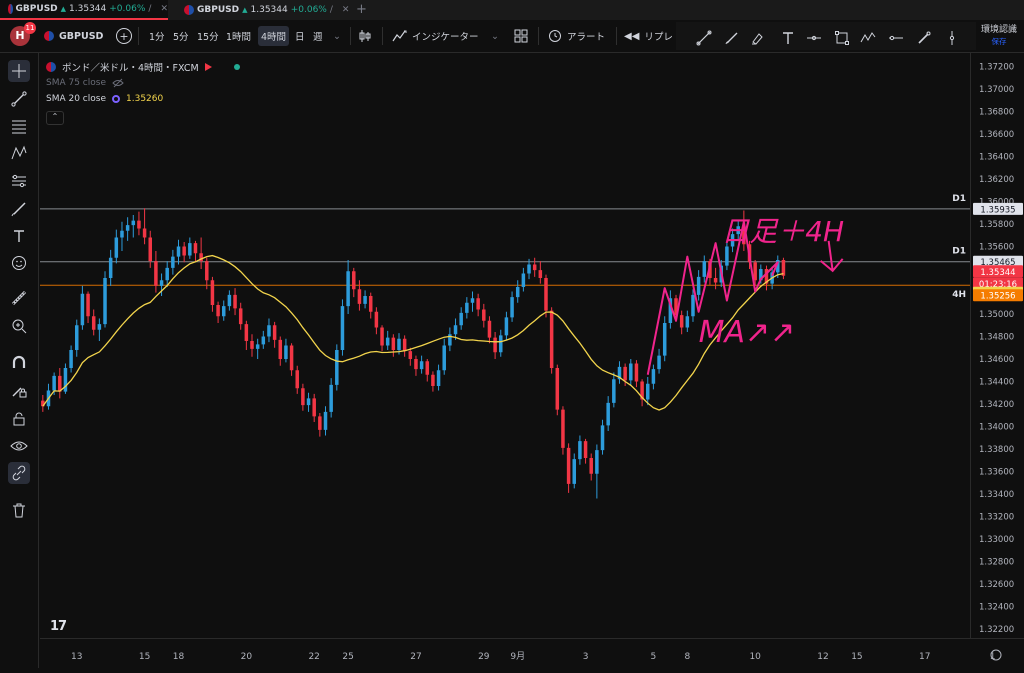 Image resolution: width=1024 pixels, height=673 pixels. I want to click on time-axis: 13 15 18 20 22 25 27 29 9月 3 5 8 10 12 15 17 1, so click(532, 653).